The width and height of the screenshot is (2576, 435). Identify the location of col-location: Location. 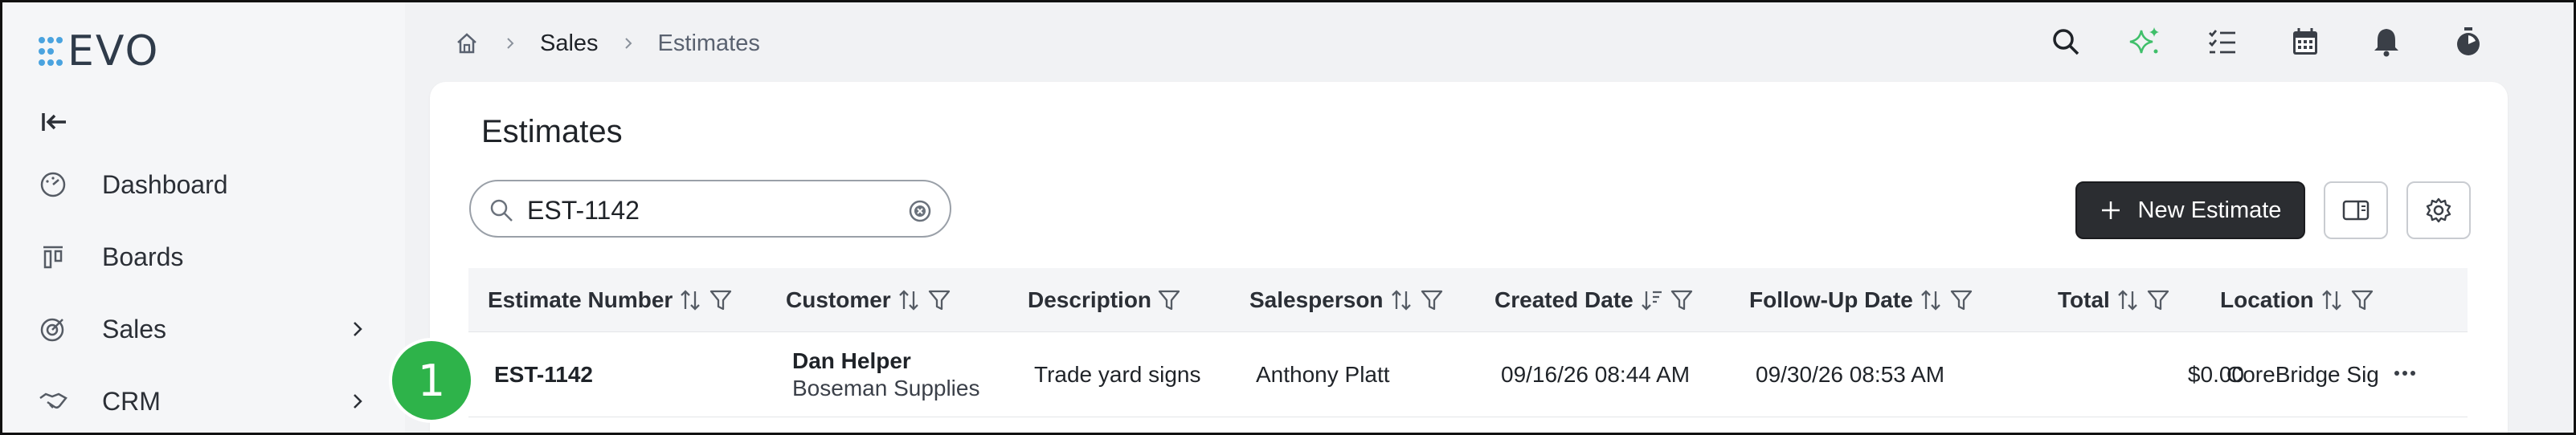
(2297, 300).